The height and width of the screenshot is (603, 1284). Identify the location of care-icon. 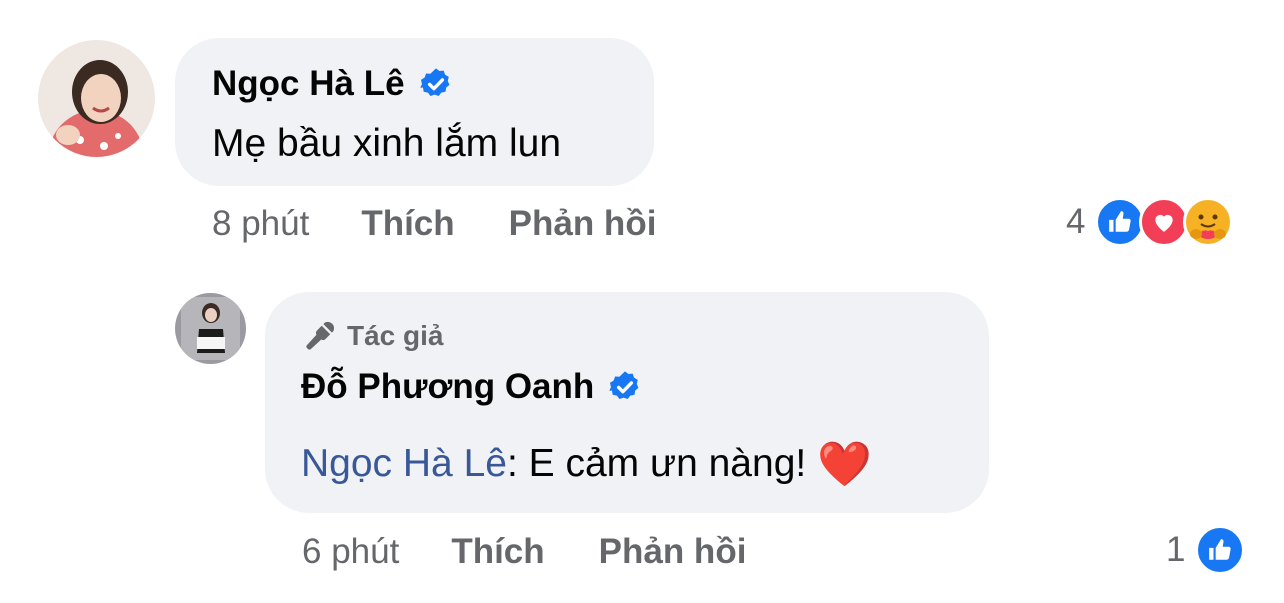
(1208, 222).